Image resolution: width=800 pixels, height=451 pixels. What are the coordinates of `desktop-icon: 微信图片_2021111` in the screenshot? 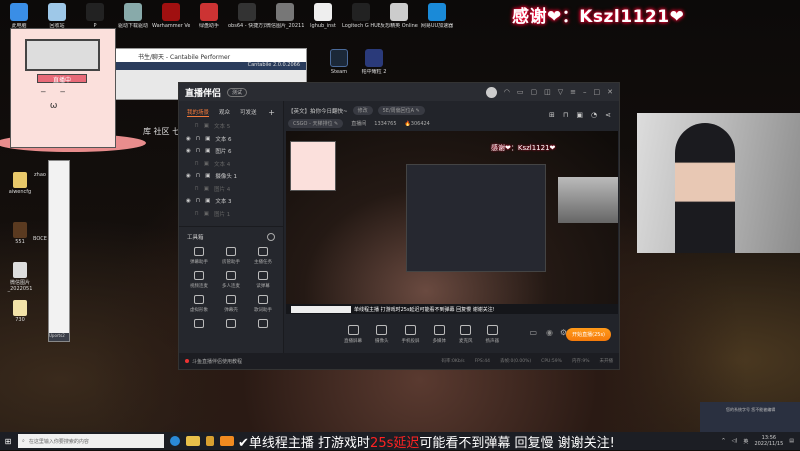 It's located at (285, 22).